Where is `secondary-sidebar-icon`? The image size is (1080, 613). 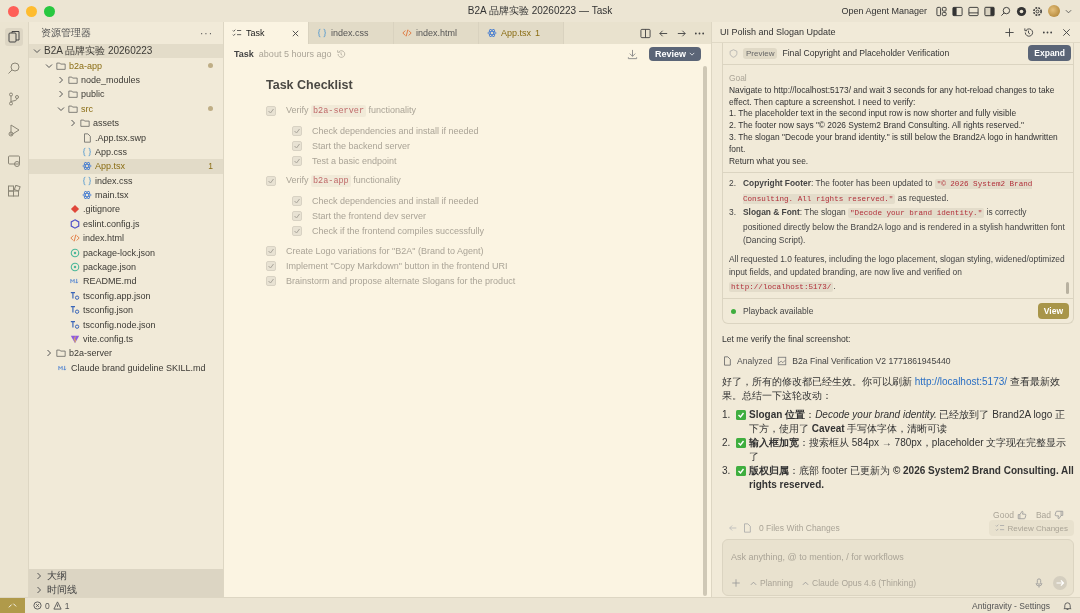 secondary-sidebar-icon is located at coordinates (989, 11).